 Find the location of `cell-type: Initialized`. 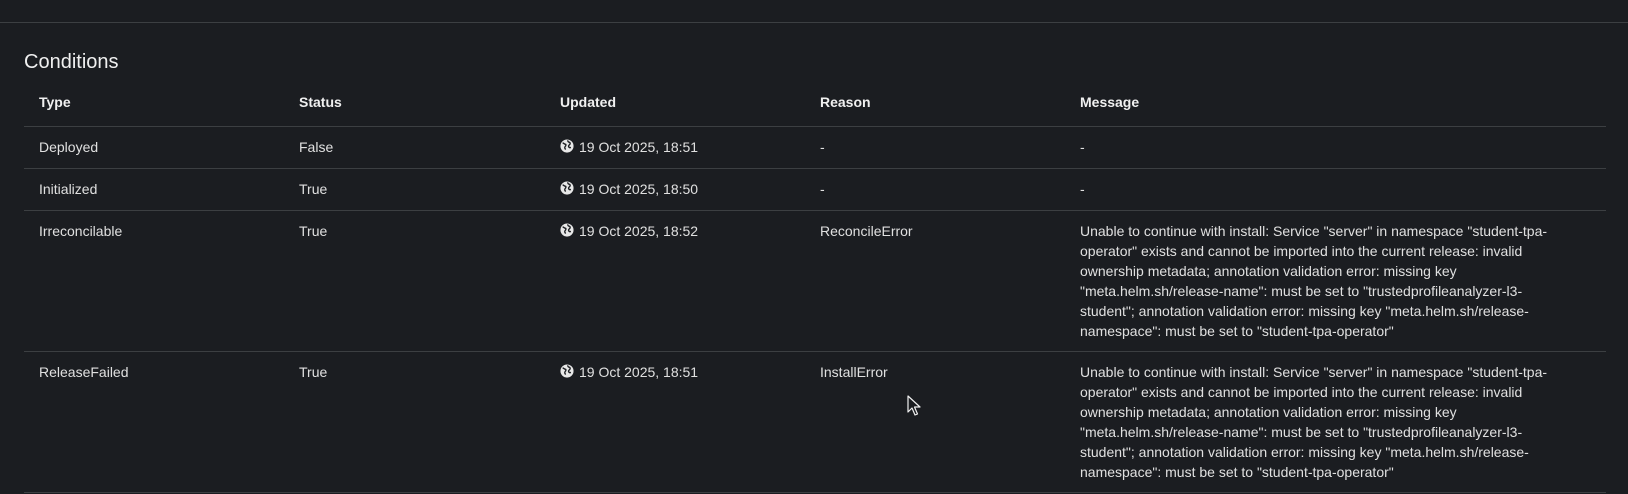

cell-type: Initialized is located at coordinates (154, 189).